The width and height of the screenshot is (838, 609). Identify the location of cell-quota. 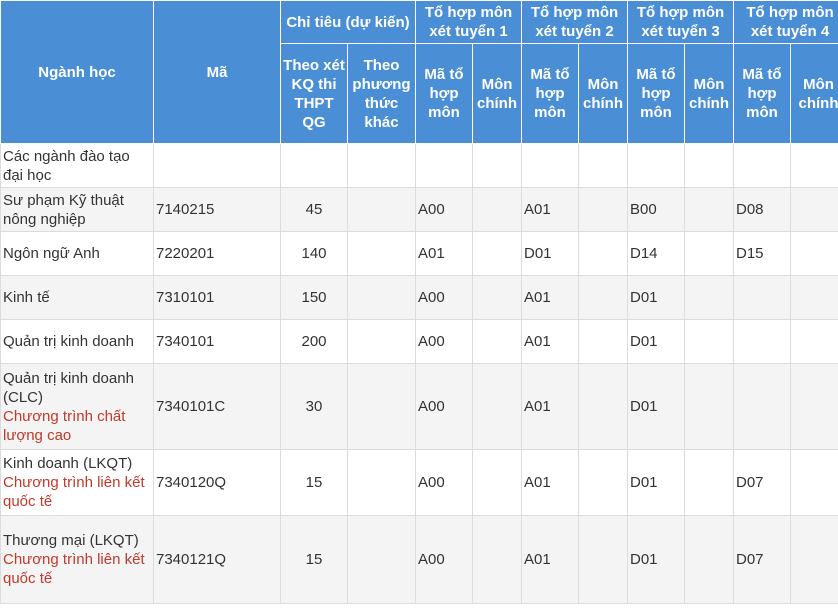
(314, 165).